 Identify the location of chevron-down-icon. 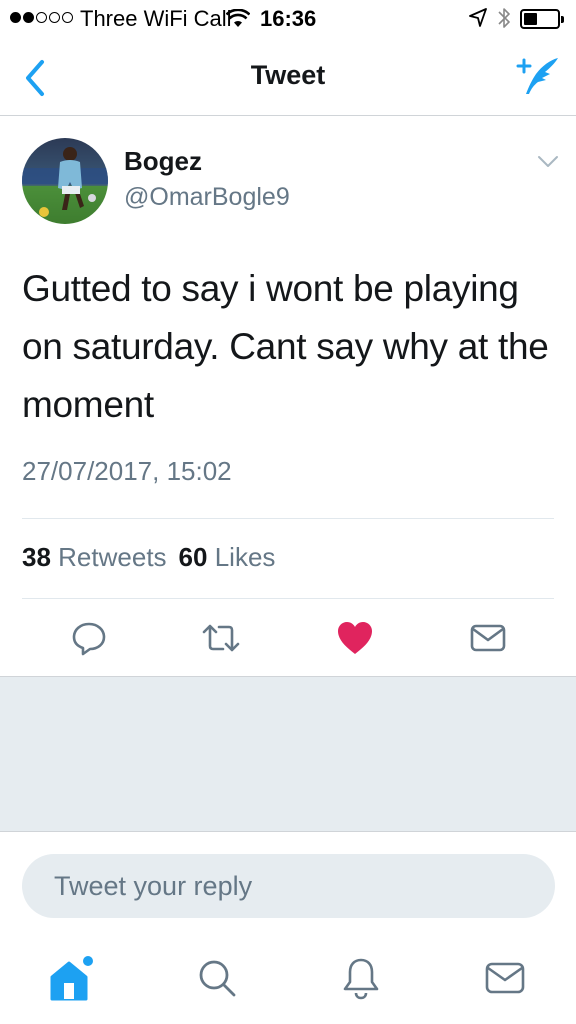
(548, 161).